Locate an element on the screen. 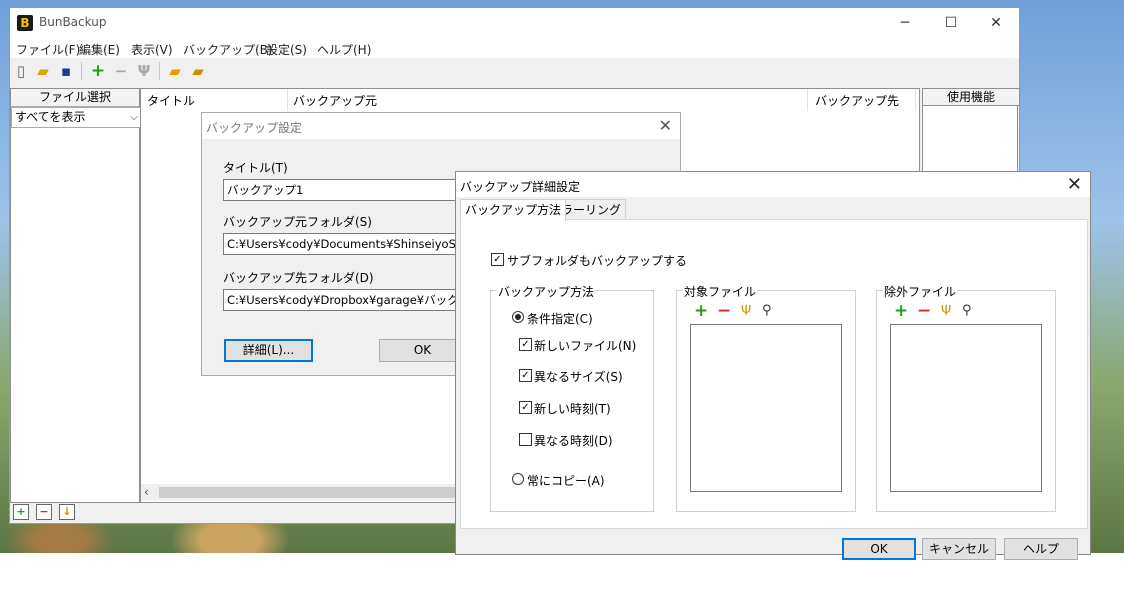  file-selection-panel: ファイル選択 すべてを表示 ⌵ is located at coordinates (76, 295).